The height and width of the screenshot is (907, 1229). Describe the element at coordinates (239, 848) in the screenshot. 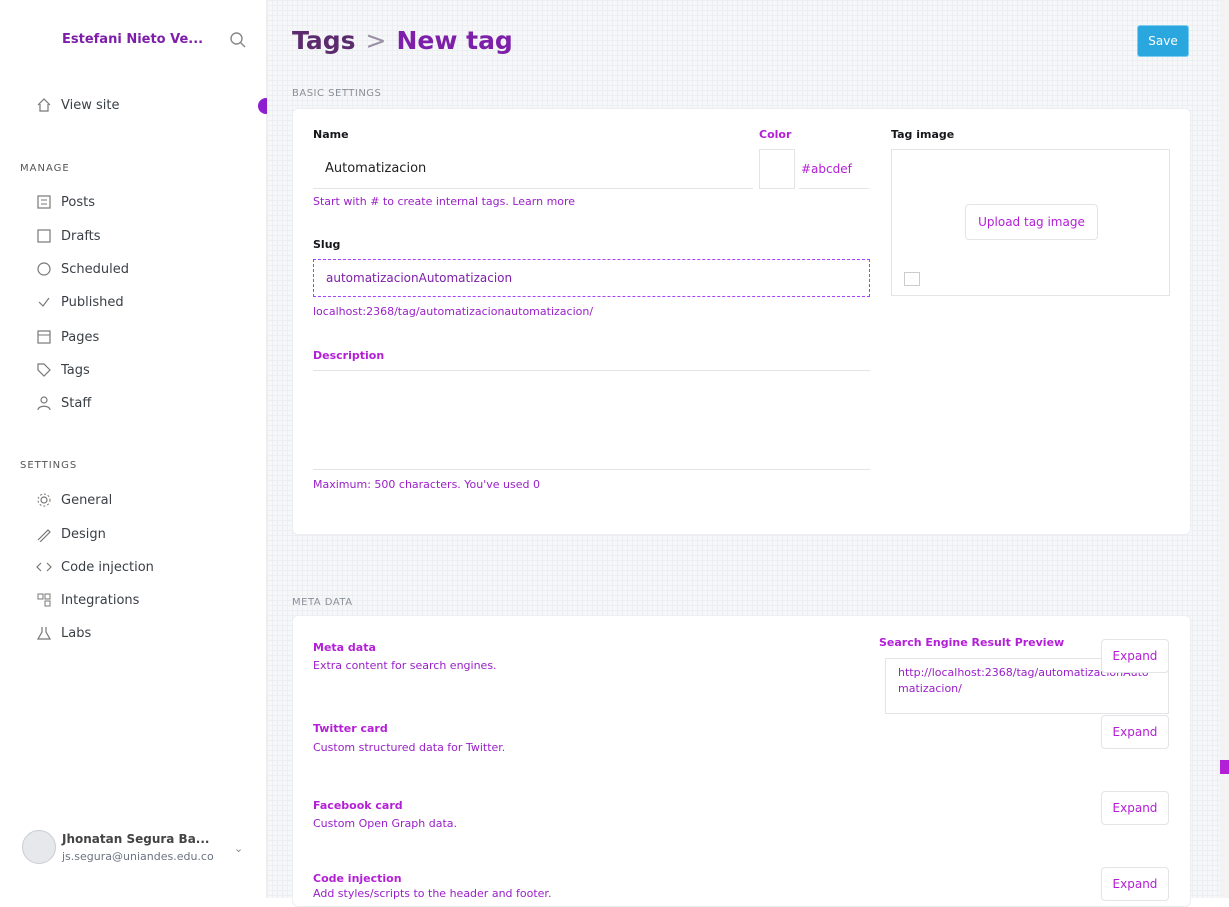

I see `chevron-down-icon: ⌄` at that location.